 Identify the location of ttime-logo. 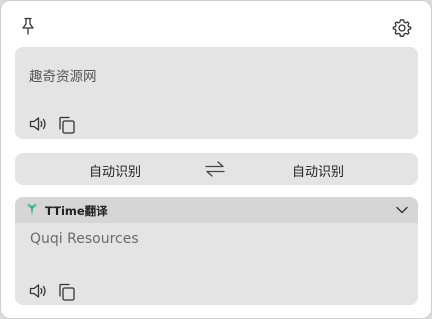
(32, 209).